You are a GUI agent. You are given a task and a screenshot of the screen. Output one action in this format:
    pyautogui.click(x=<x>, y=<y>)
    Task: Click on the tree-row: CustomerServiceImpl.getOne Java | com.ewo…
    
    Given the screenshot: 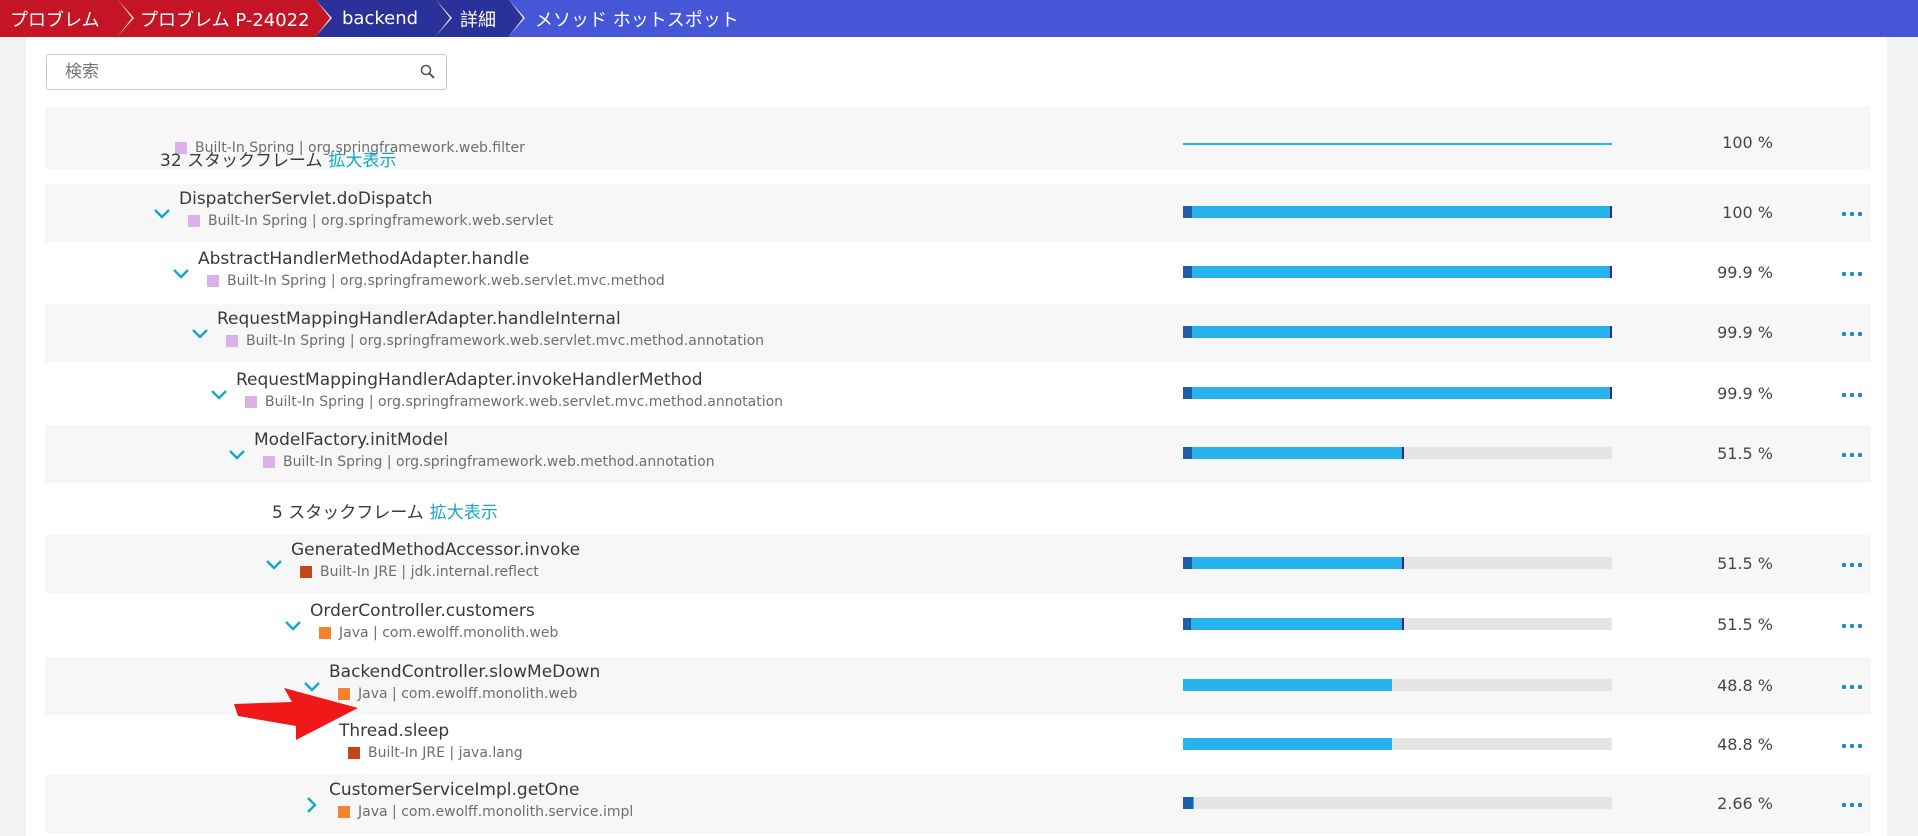 What is the action you would take?
    pyautogui.click(x=958, y=804)
    